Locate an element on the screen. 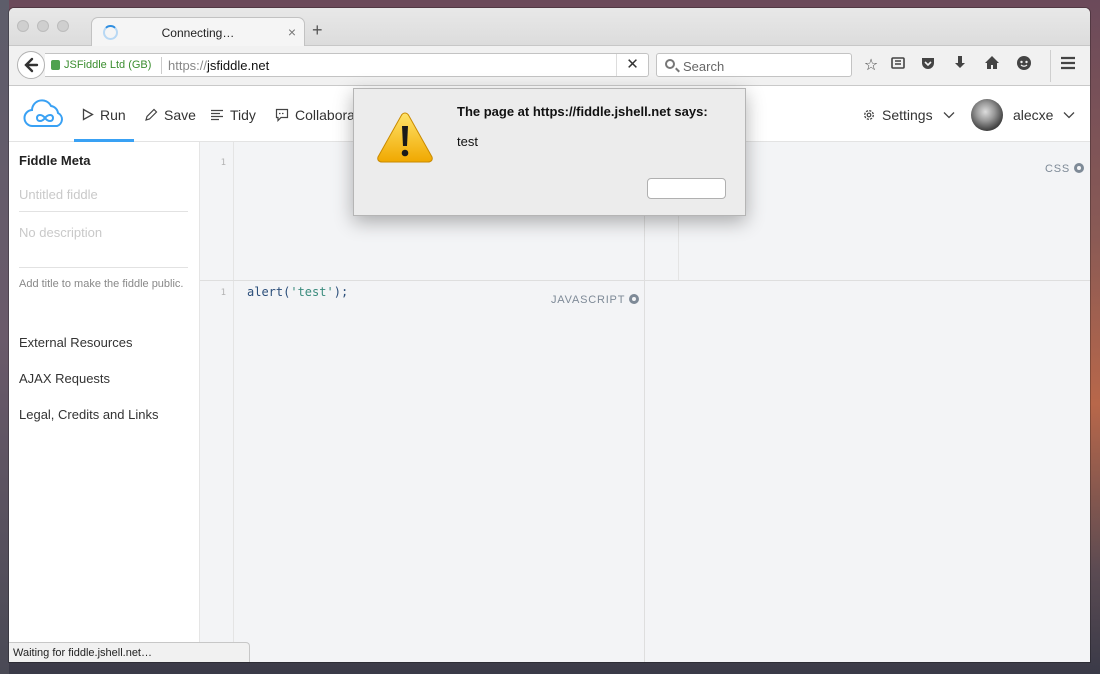  home-icon is located at coordinates (992, 66).